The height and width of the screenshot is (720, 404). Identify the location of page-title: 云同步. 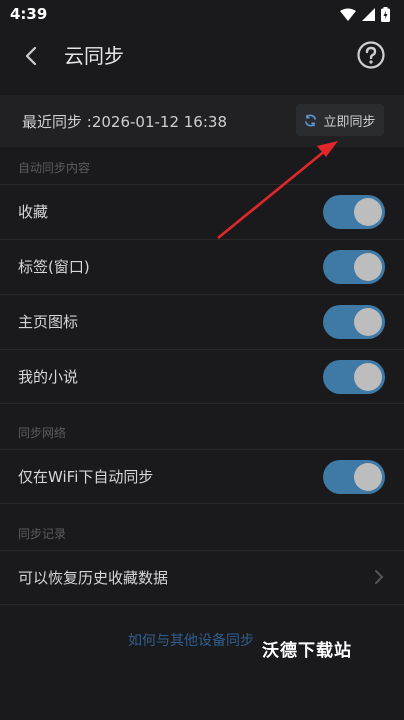
(94, 56).